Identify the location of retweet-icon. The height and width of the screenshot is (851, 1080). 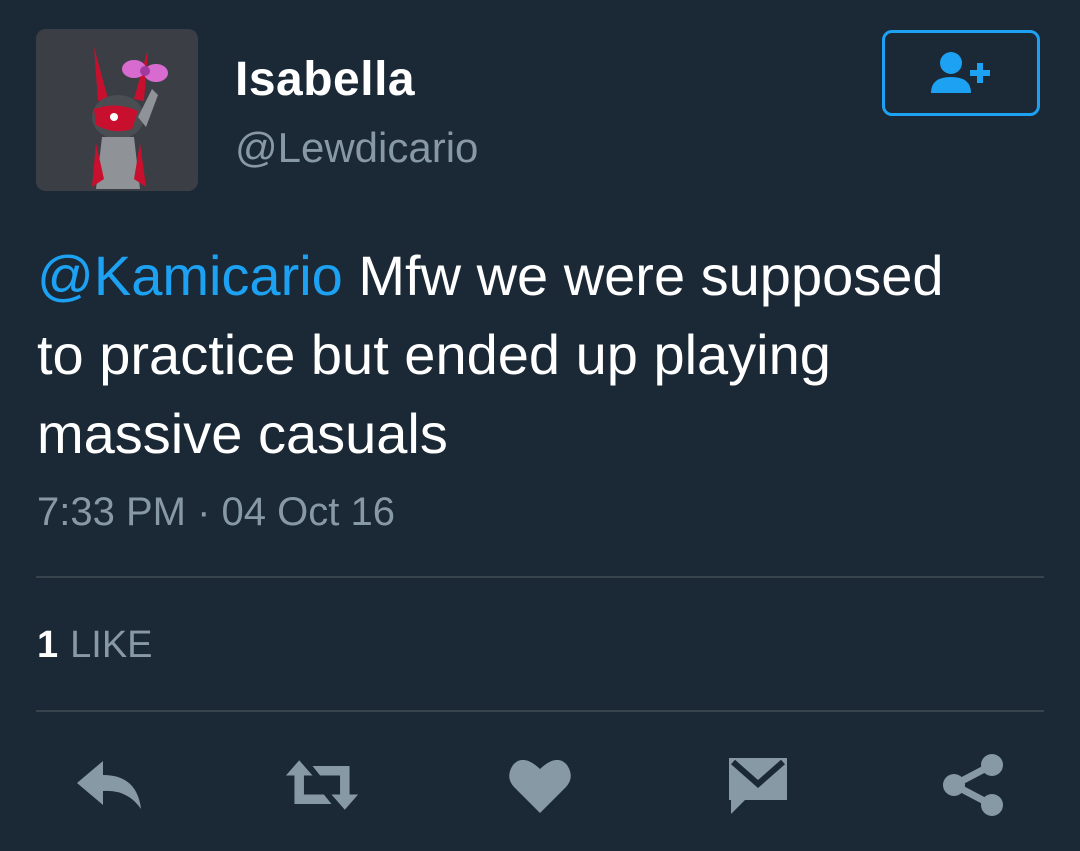
(322, 785).